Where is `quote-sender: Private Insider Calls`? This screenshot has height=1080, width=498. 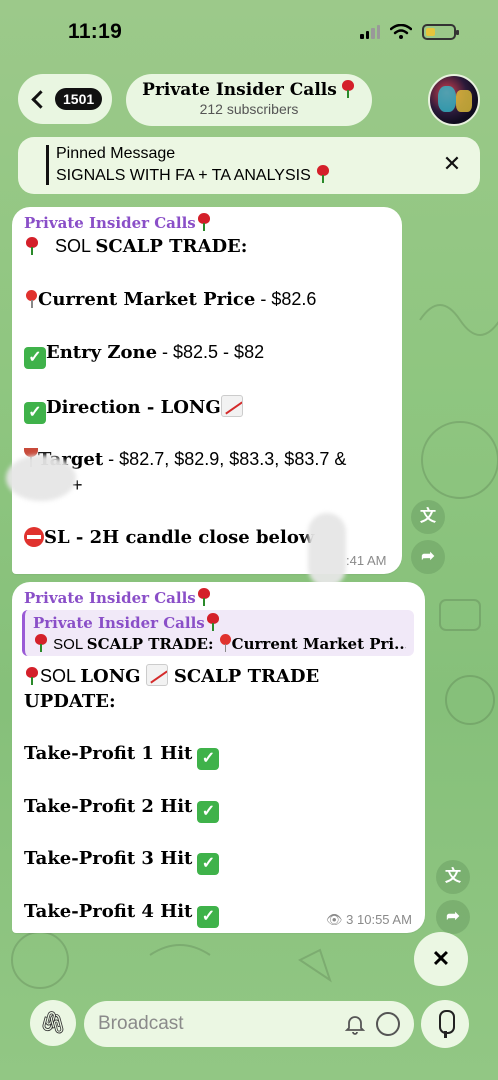 quote-sender: Private Insider Calls is located at coordinates (219, 622).